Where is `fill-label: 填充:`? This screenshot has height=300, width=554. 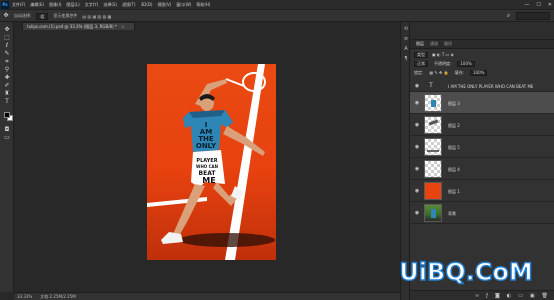 fill-label: 填充: is located at coordinates (459, 72).